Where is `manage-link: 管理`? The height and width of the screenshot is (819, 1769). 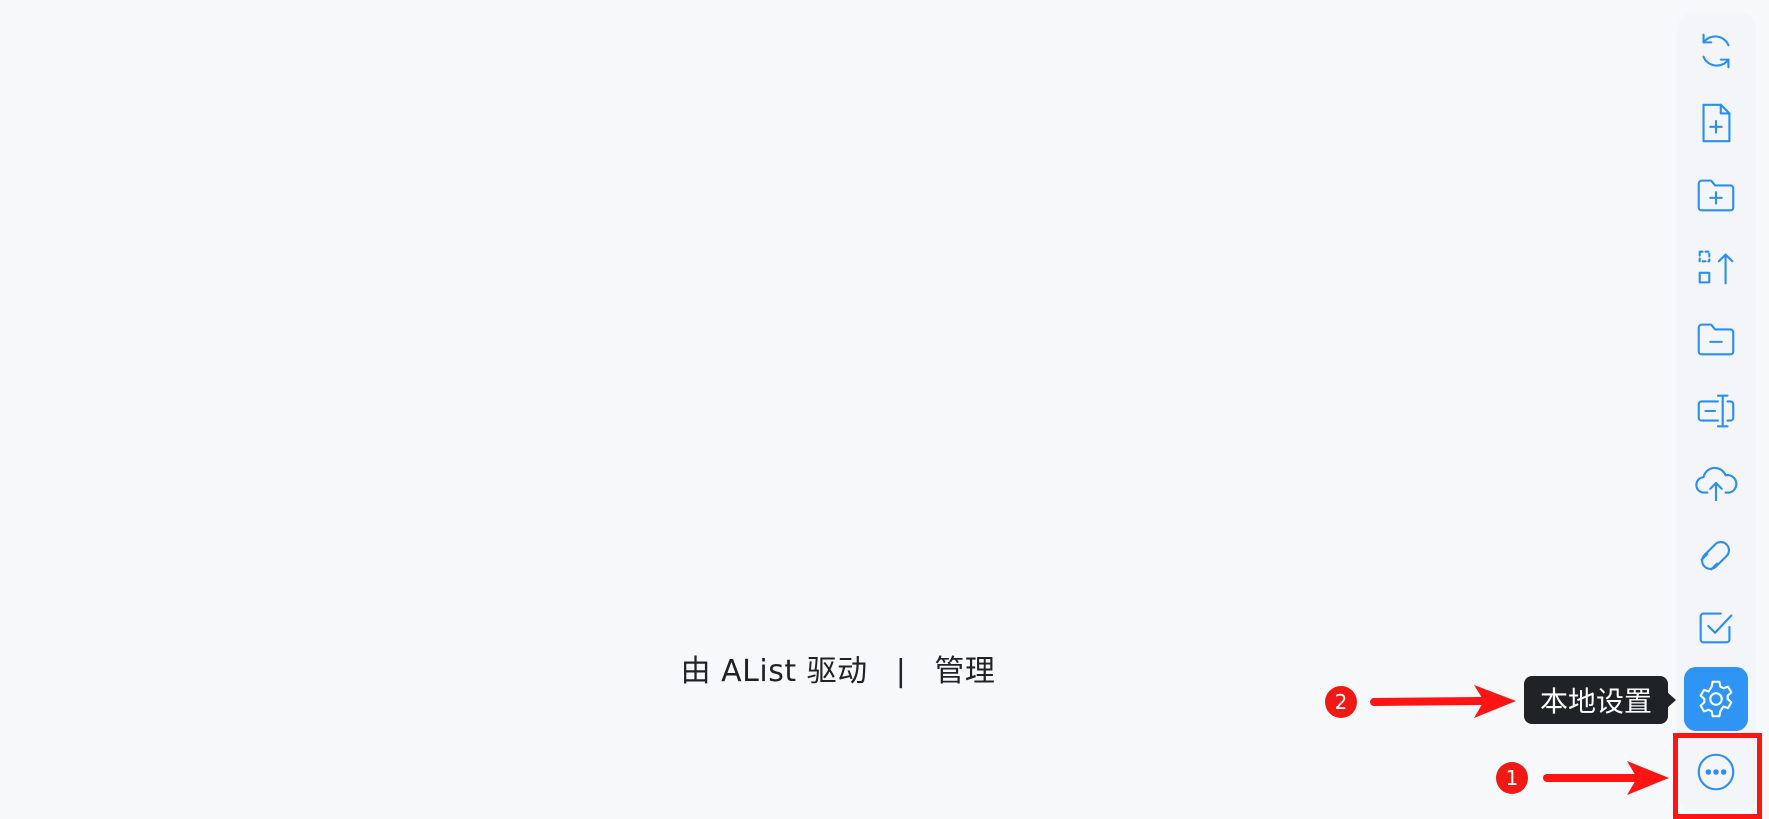
manage-link: 管理 is located at coordinates (964, 671).